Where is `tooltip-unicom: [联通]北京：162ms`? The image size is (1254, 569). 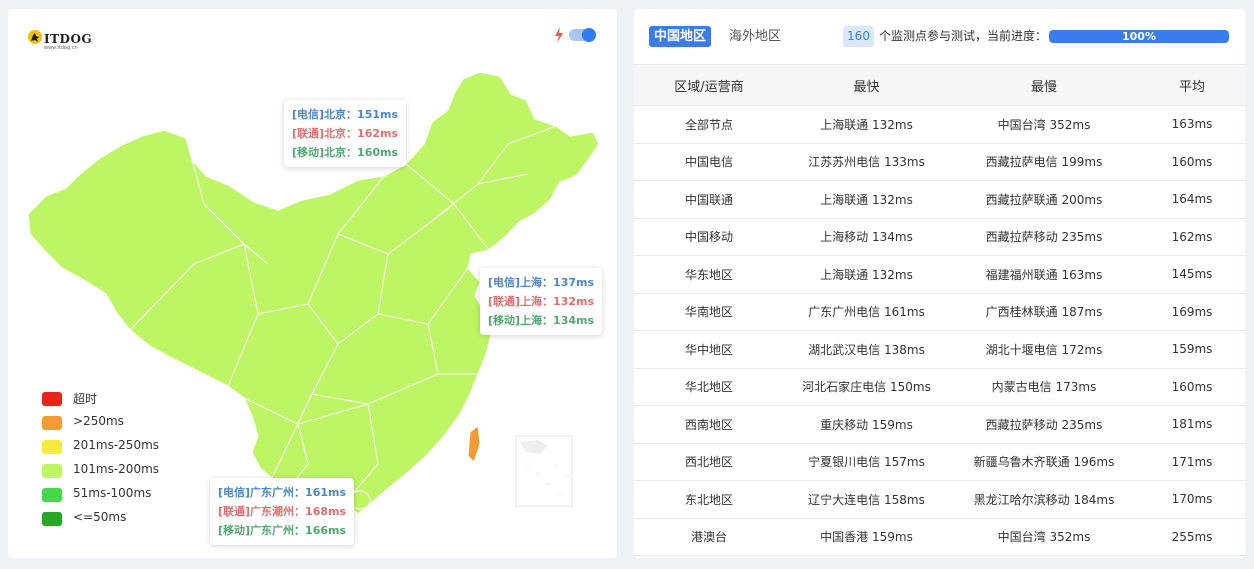 tooltip-unicom: [联通]北京：162ms is located at coordinates (345, 133).